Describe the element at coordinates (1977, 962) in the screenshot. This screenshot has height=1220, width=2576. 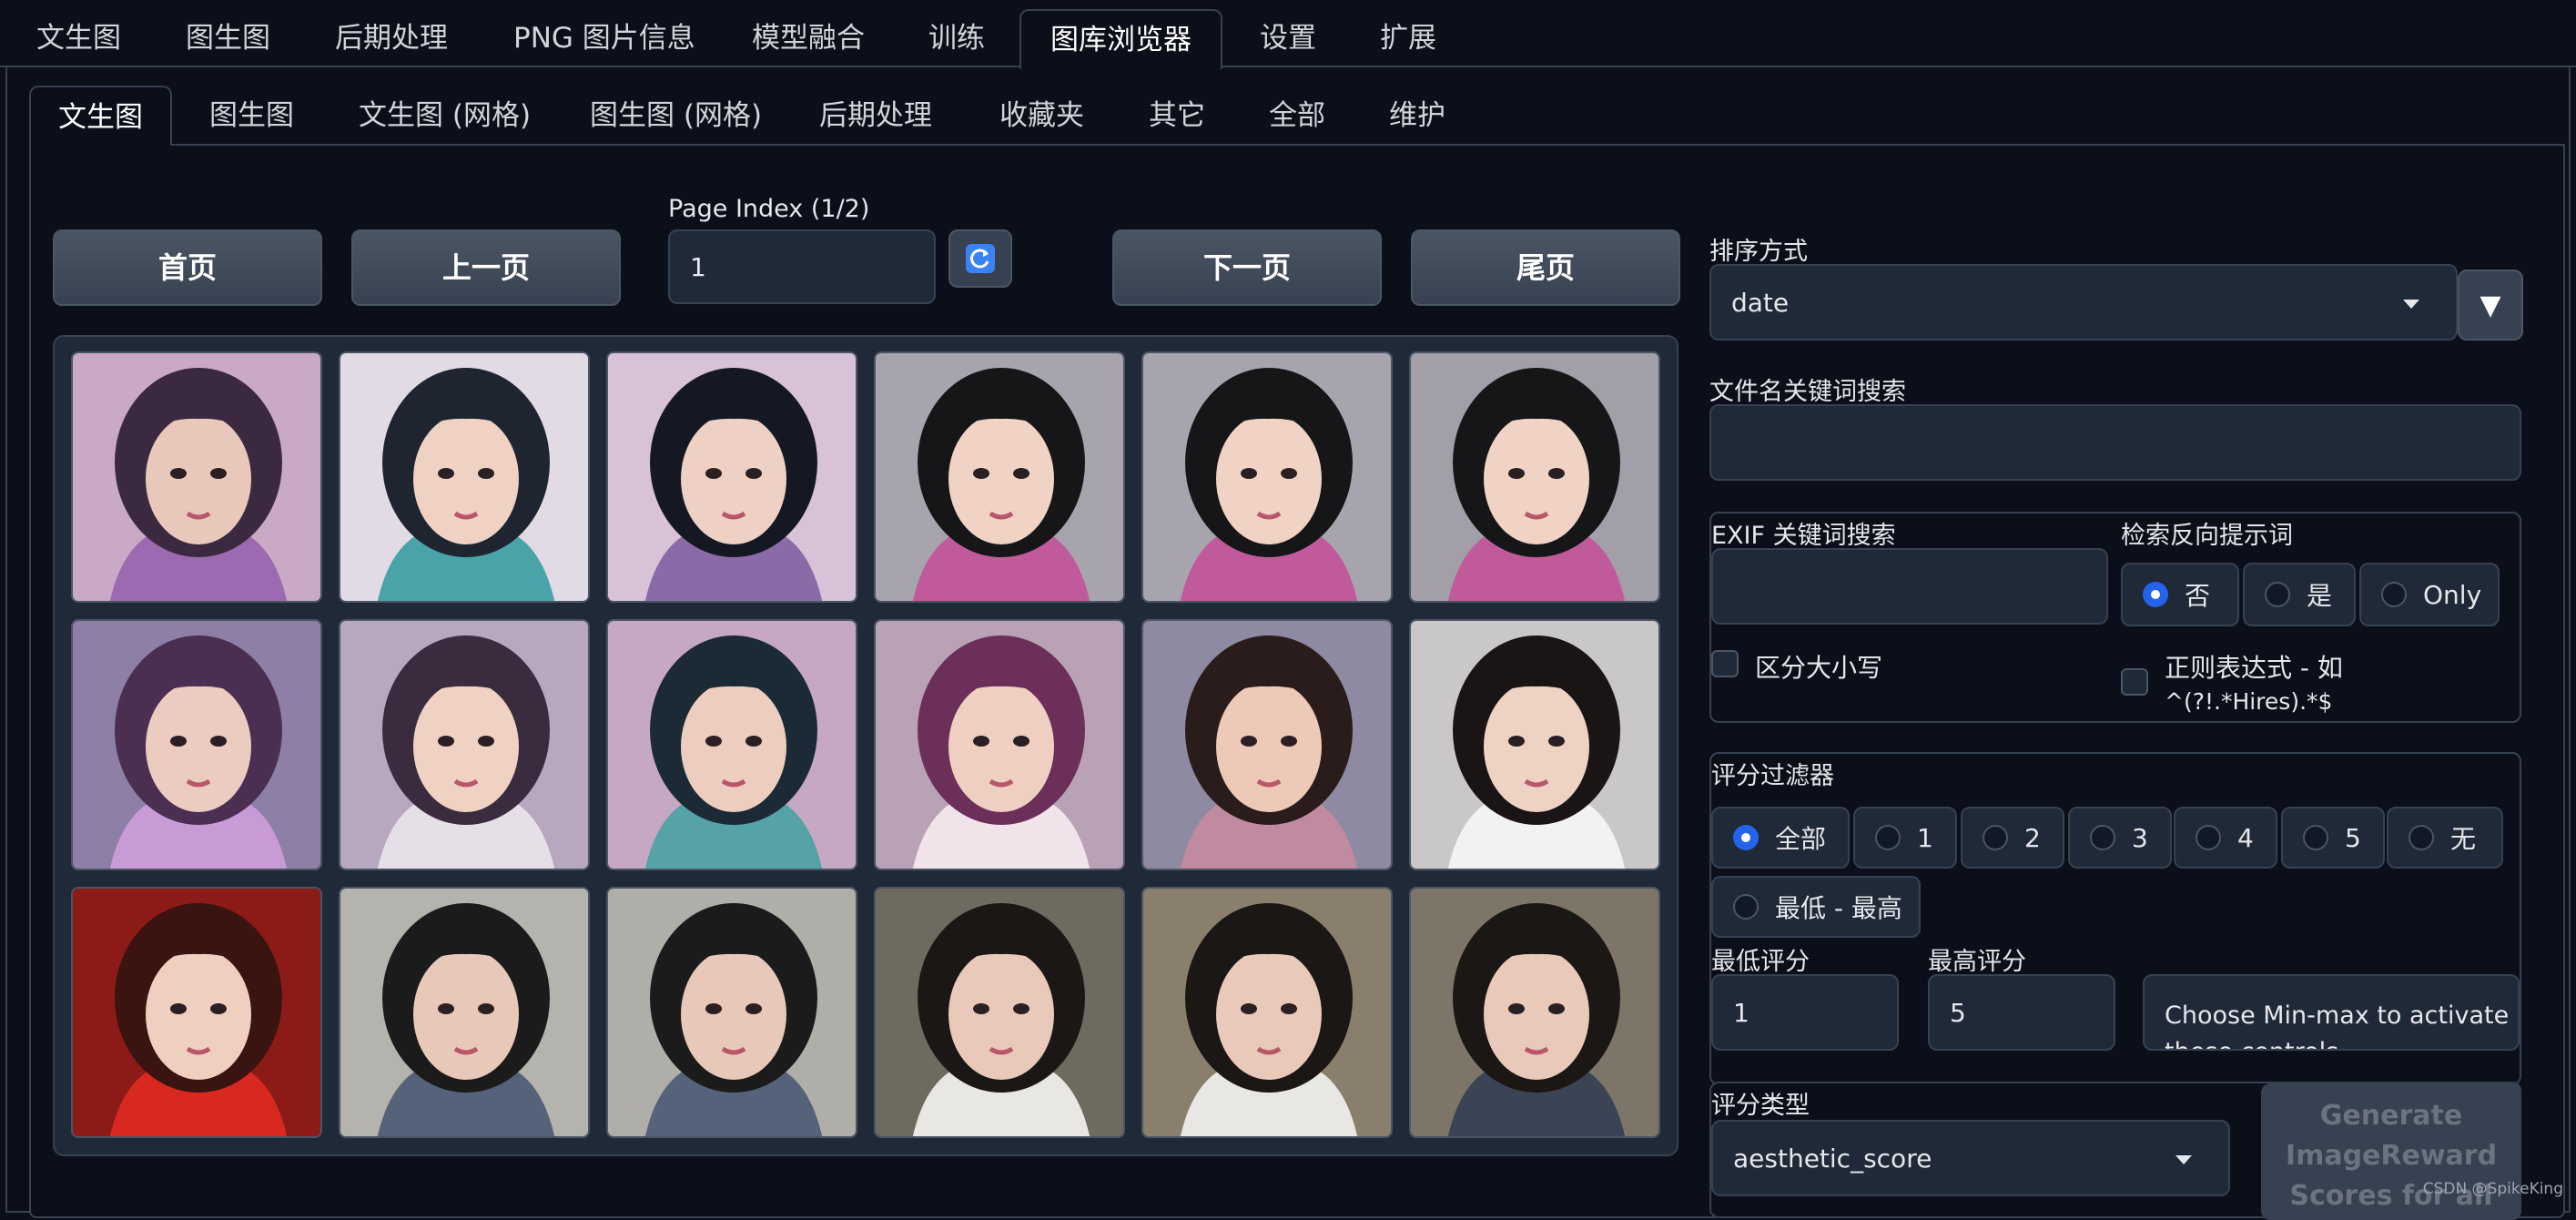
I see `max-score-label: 最高评分` at that location.